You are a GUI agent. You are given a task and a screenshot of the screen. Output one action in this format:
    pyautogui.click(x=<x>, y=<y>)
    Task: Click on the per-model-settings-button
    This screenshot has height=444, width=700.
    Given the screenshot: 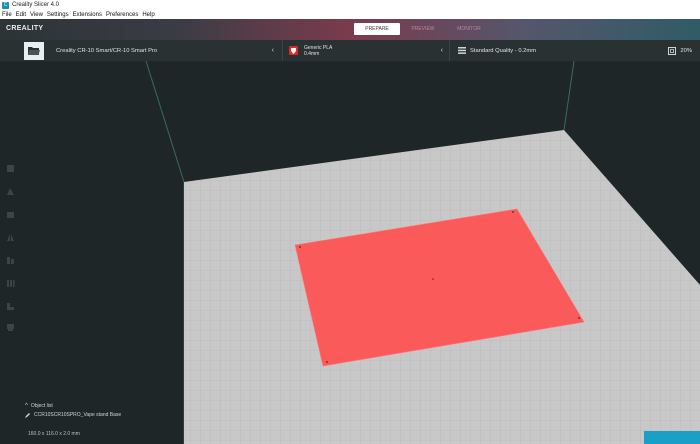 What is the action you would take?
    pyautogui.click(x=10, y=260)
    